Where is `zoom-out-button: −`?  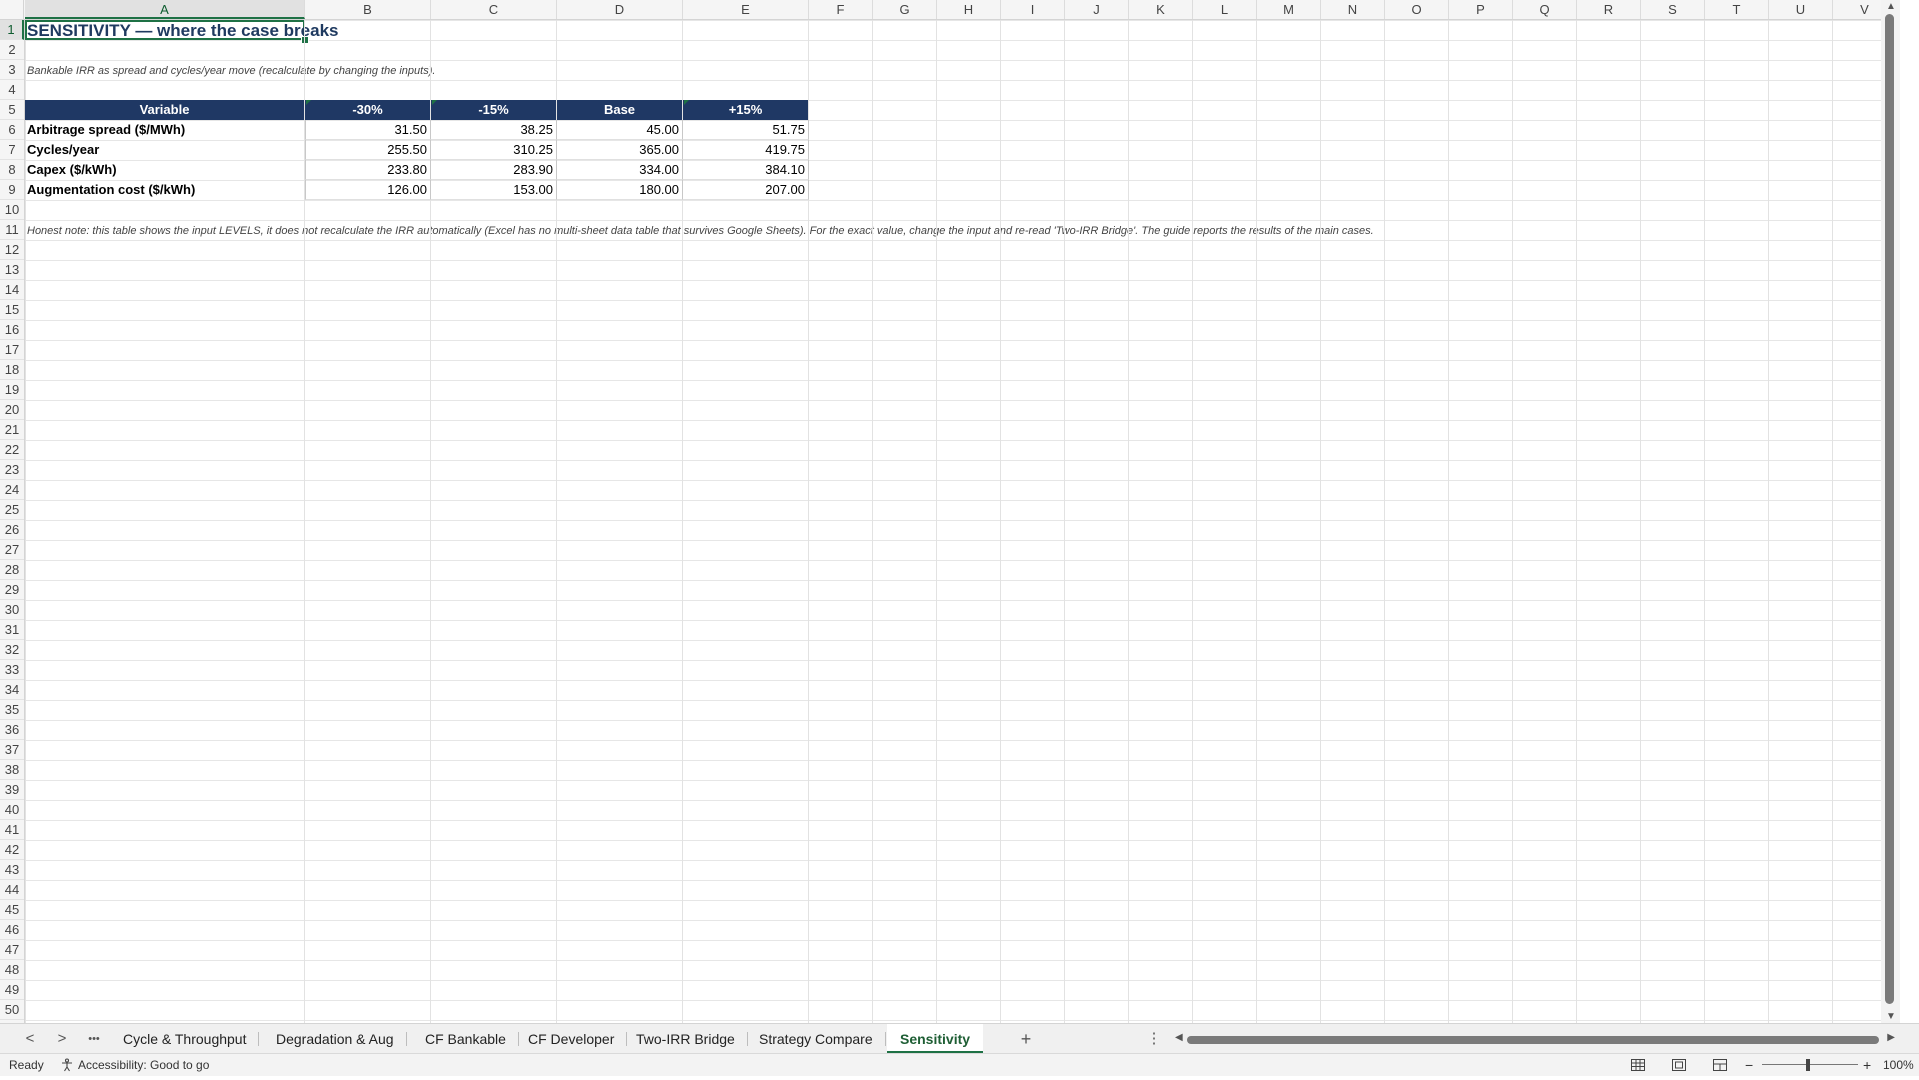
zoom-out-button: − is located at coordinates (1749, 1065).